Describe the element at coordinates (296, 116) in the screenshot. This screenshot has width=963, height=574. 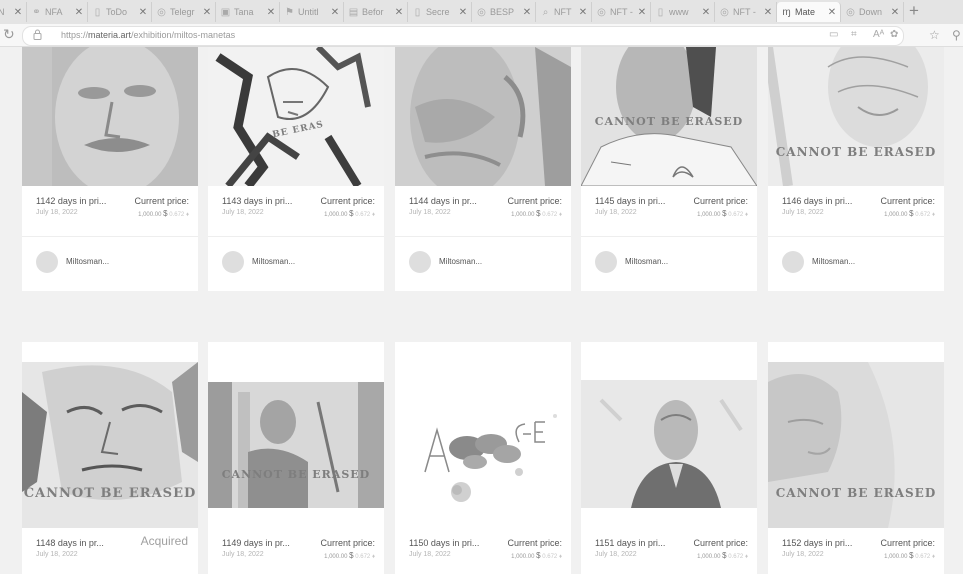
I see `artwork-image: BE ERAS` at that location.